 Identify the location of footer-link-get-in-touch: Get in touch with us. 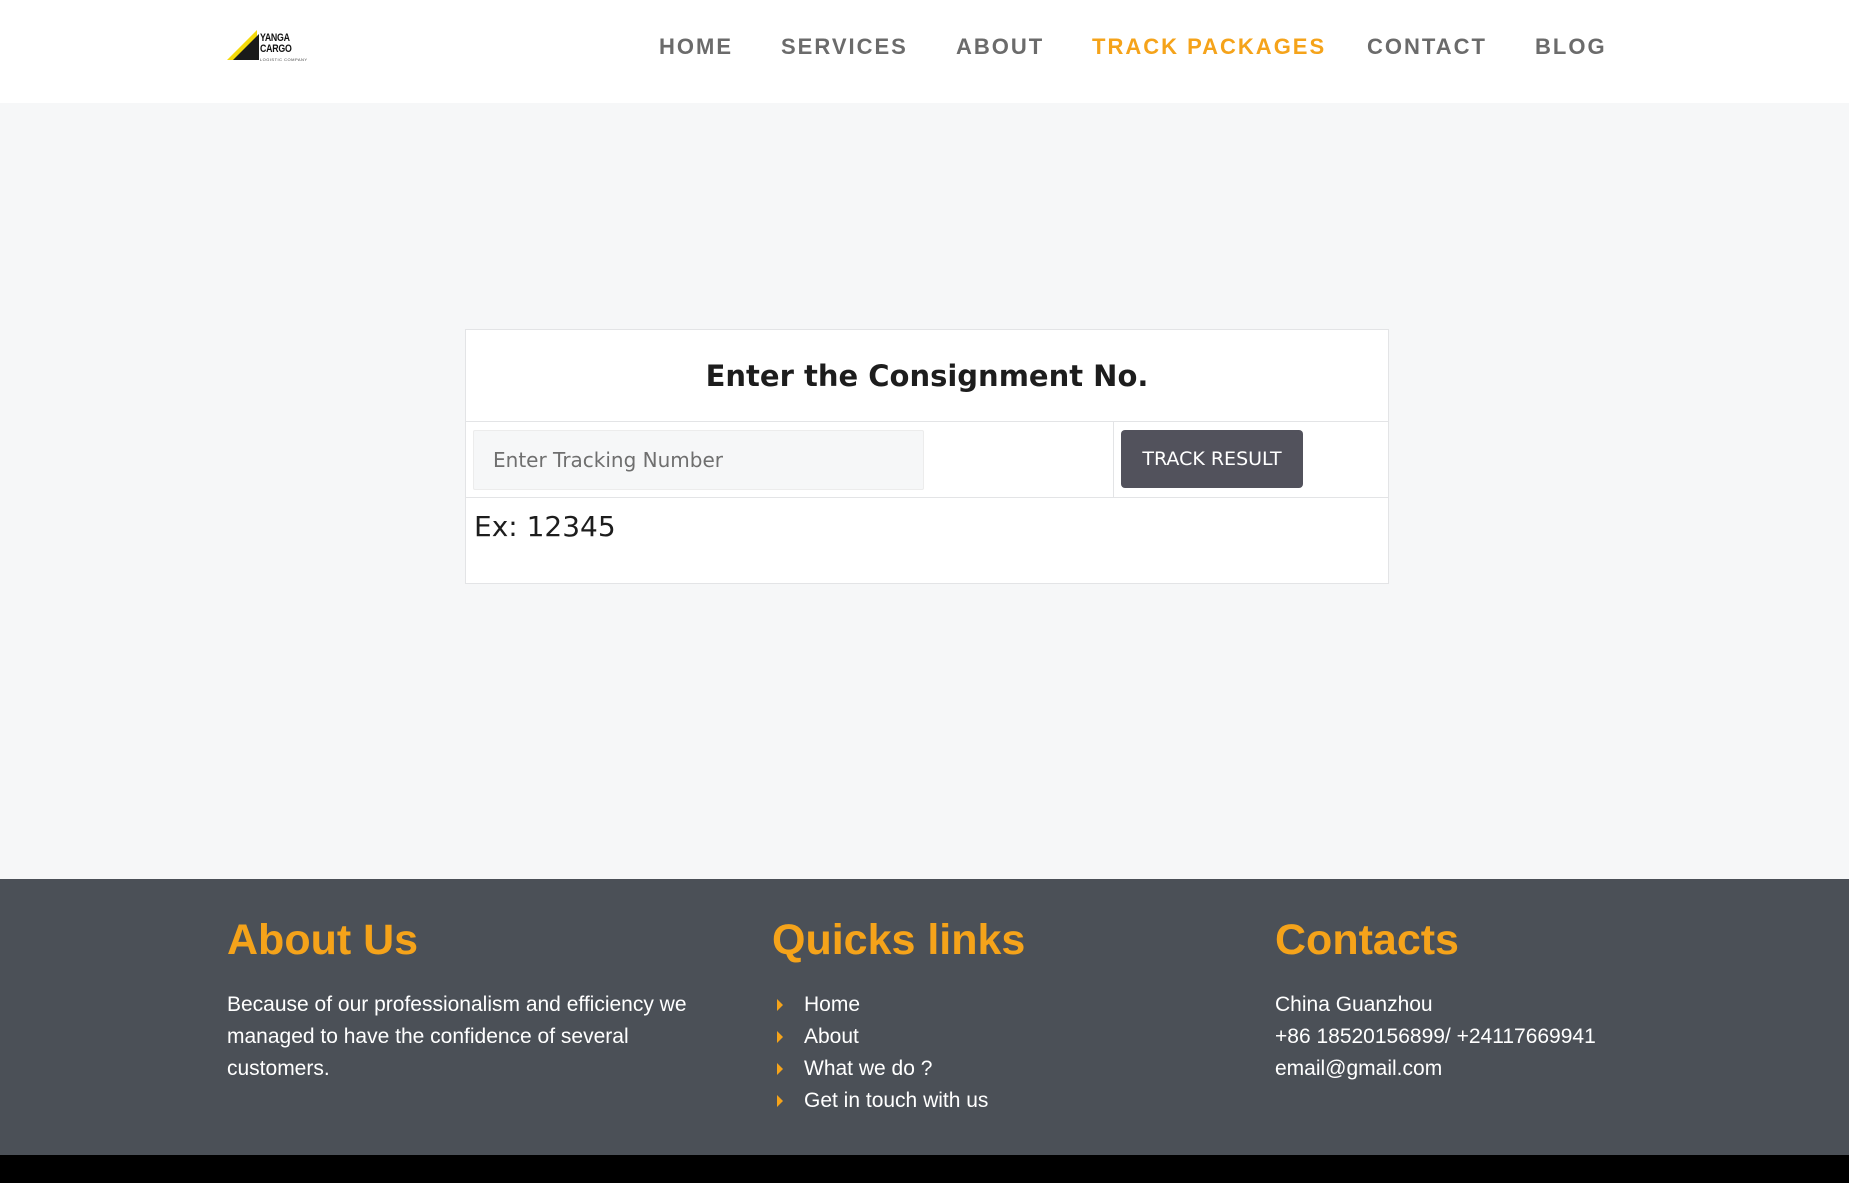
(820, 1101).